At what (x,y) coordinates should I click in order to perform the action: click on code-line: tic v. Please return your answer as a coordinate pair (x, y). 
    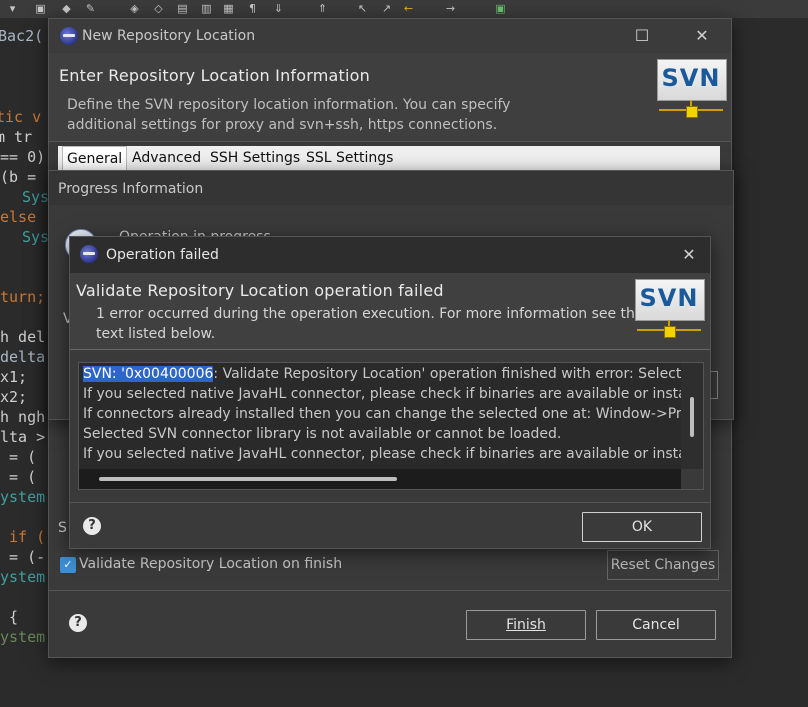
    Looking at the image, I should click on (21, 117).